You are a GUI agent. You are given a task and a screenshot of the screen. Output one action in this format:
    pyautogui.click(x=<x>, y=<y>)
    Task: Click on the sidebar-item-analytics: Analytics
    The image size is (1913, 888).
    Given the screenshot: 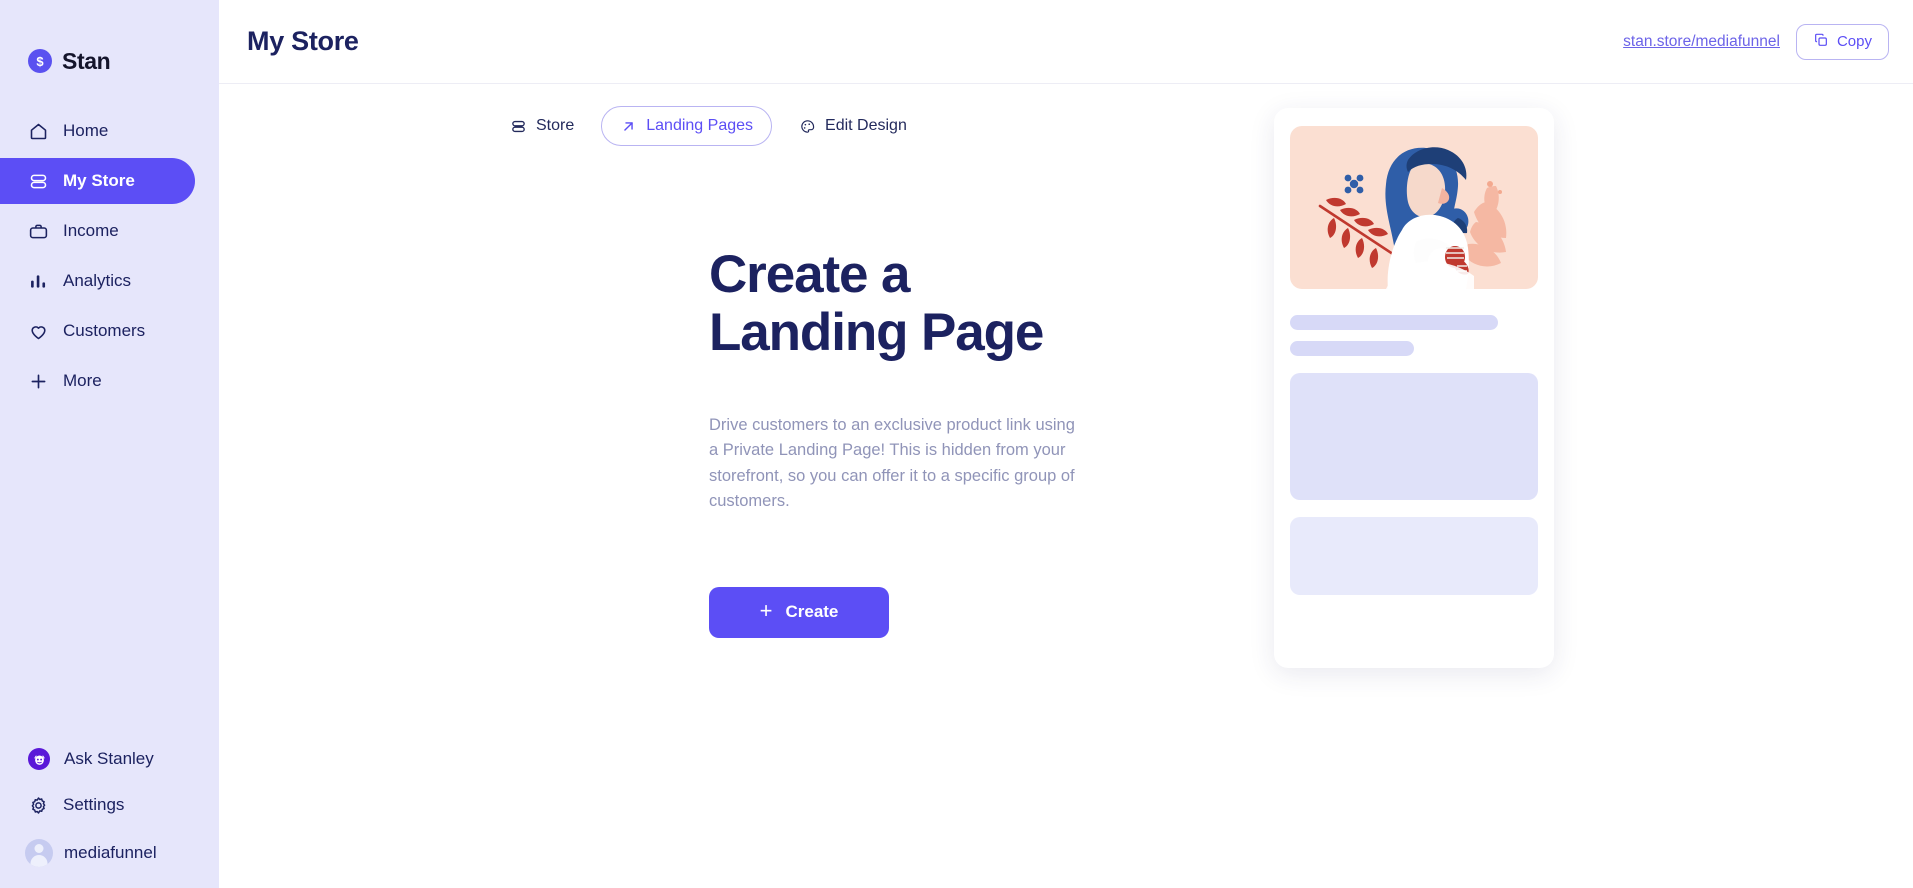 What is the action you would take?
    pyautogui.click(x=97, y=281)
    